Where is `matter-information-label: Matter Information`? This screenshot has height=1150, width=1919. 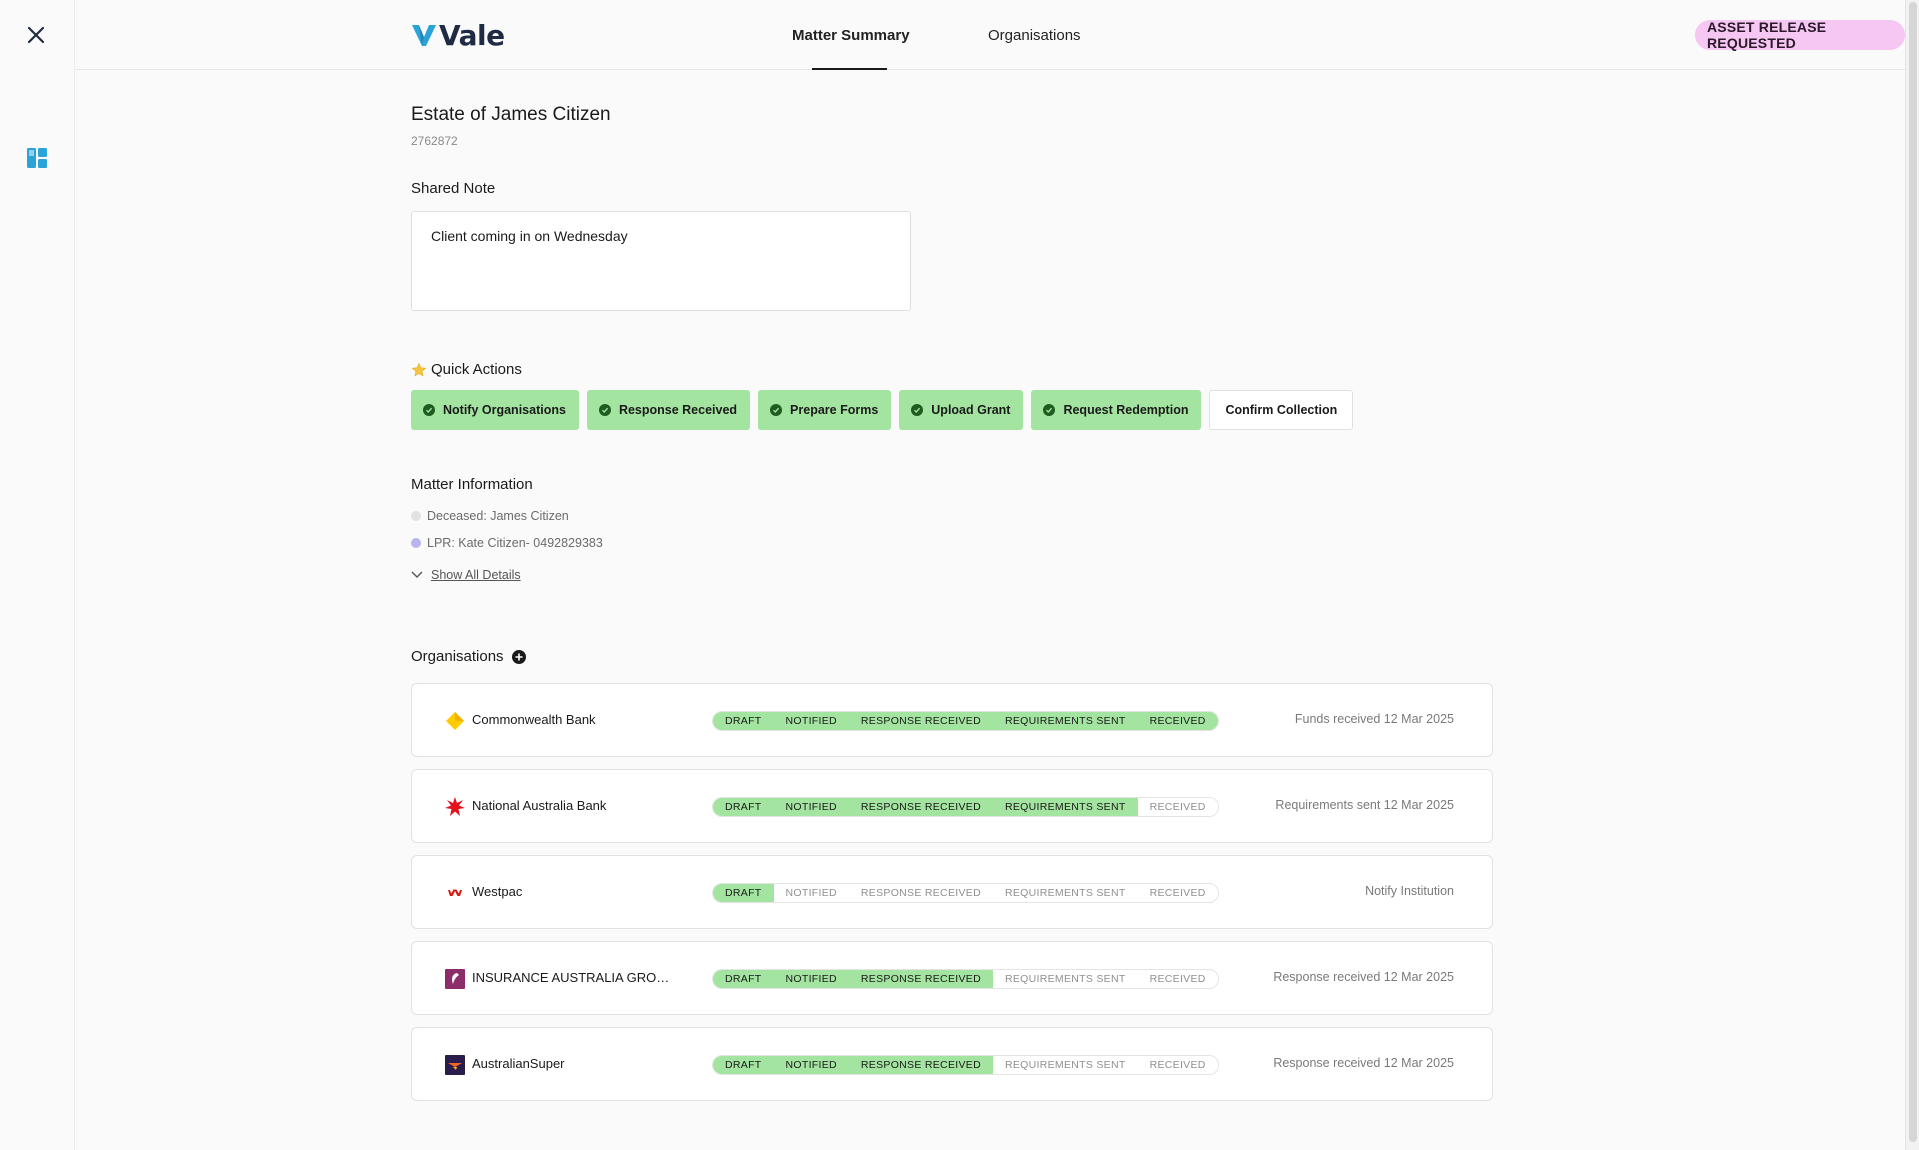
matter-information-label: Matter Information is located at coordinates (472, 484).